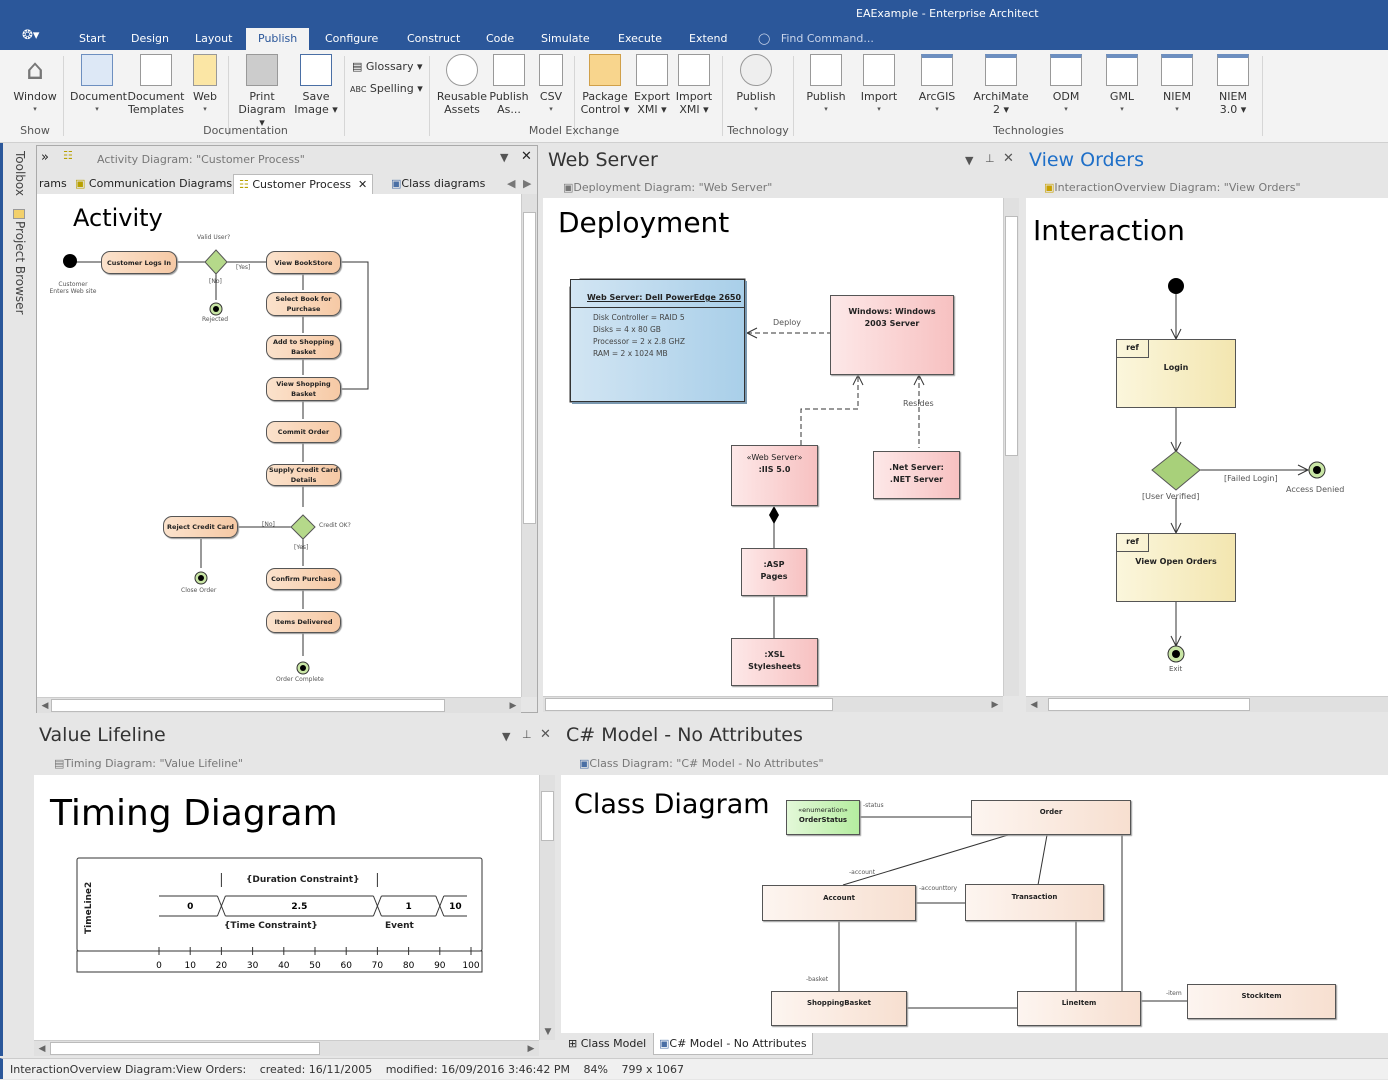  I want to click on tab-class-diagrams: ▣Class diagrams, so click(438, 183).